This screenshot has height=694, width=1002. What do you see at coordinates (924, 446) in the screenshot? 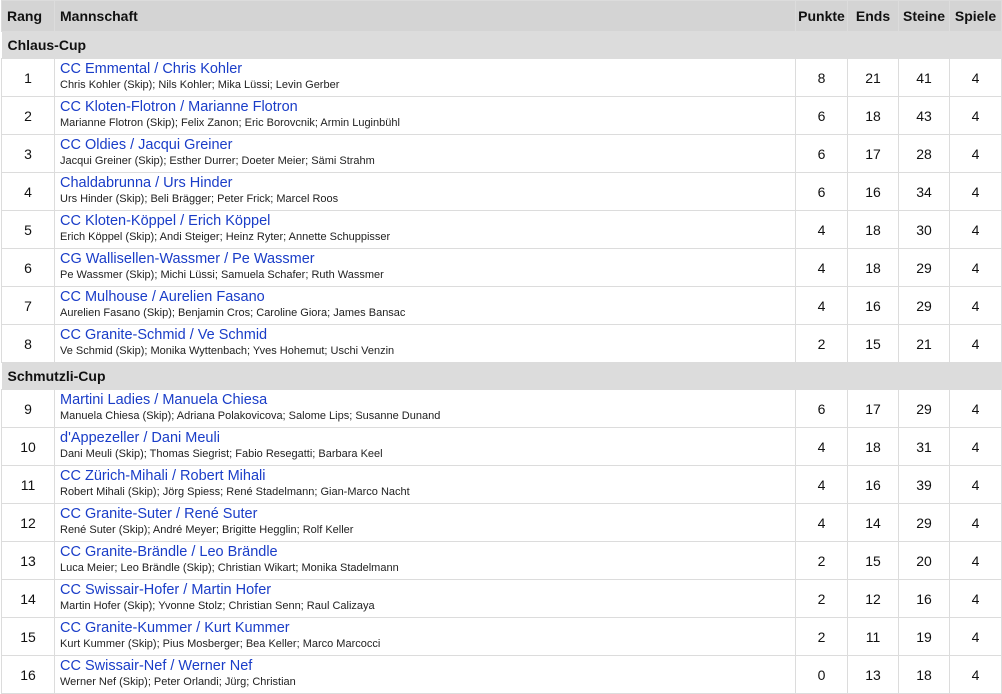
I see `stones-cell: 31` at bounding box center [924, 446].